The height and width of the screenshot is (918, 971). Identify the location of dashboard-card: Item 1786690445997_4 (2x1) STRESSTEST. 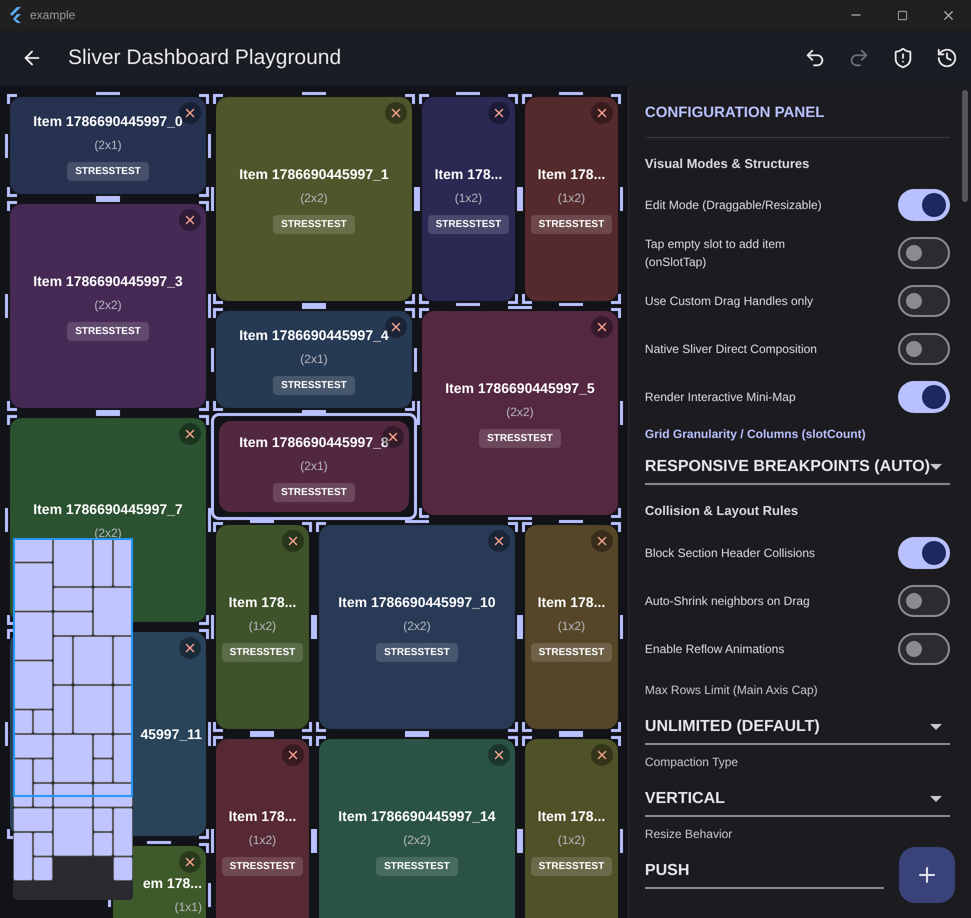
(314, 359).